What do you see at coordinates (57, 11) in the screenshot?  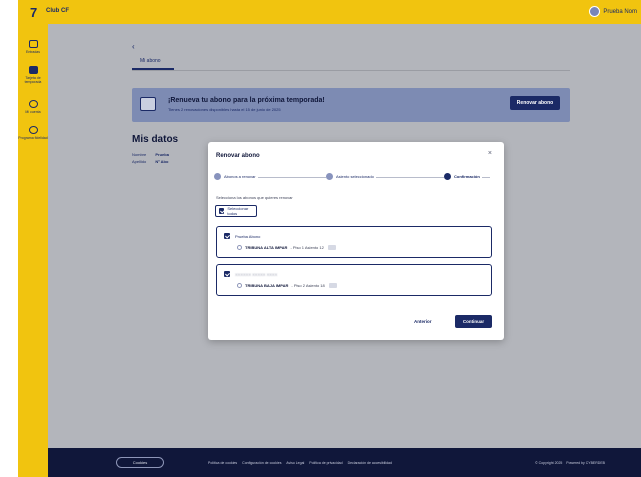 I see `brand-name: Club CF` at bounding box center [57, 11].